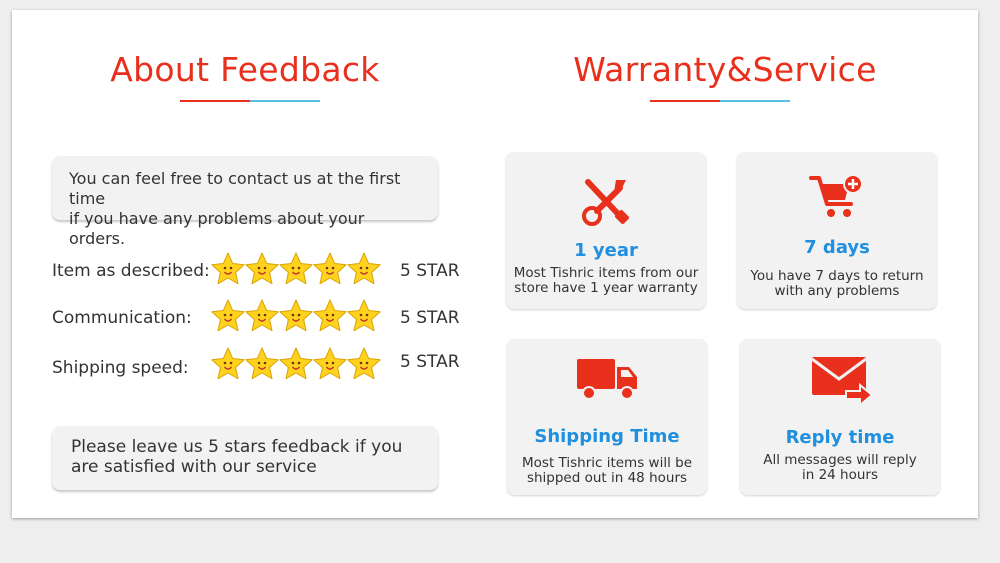 Image resolution: width=1000 pixels, height=563 pixels. What do you see at coordinates (837, 247) in the screenshot?
I see `card-title: 7 days` at bounding box center [837, 247].